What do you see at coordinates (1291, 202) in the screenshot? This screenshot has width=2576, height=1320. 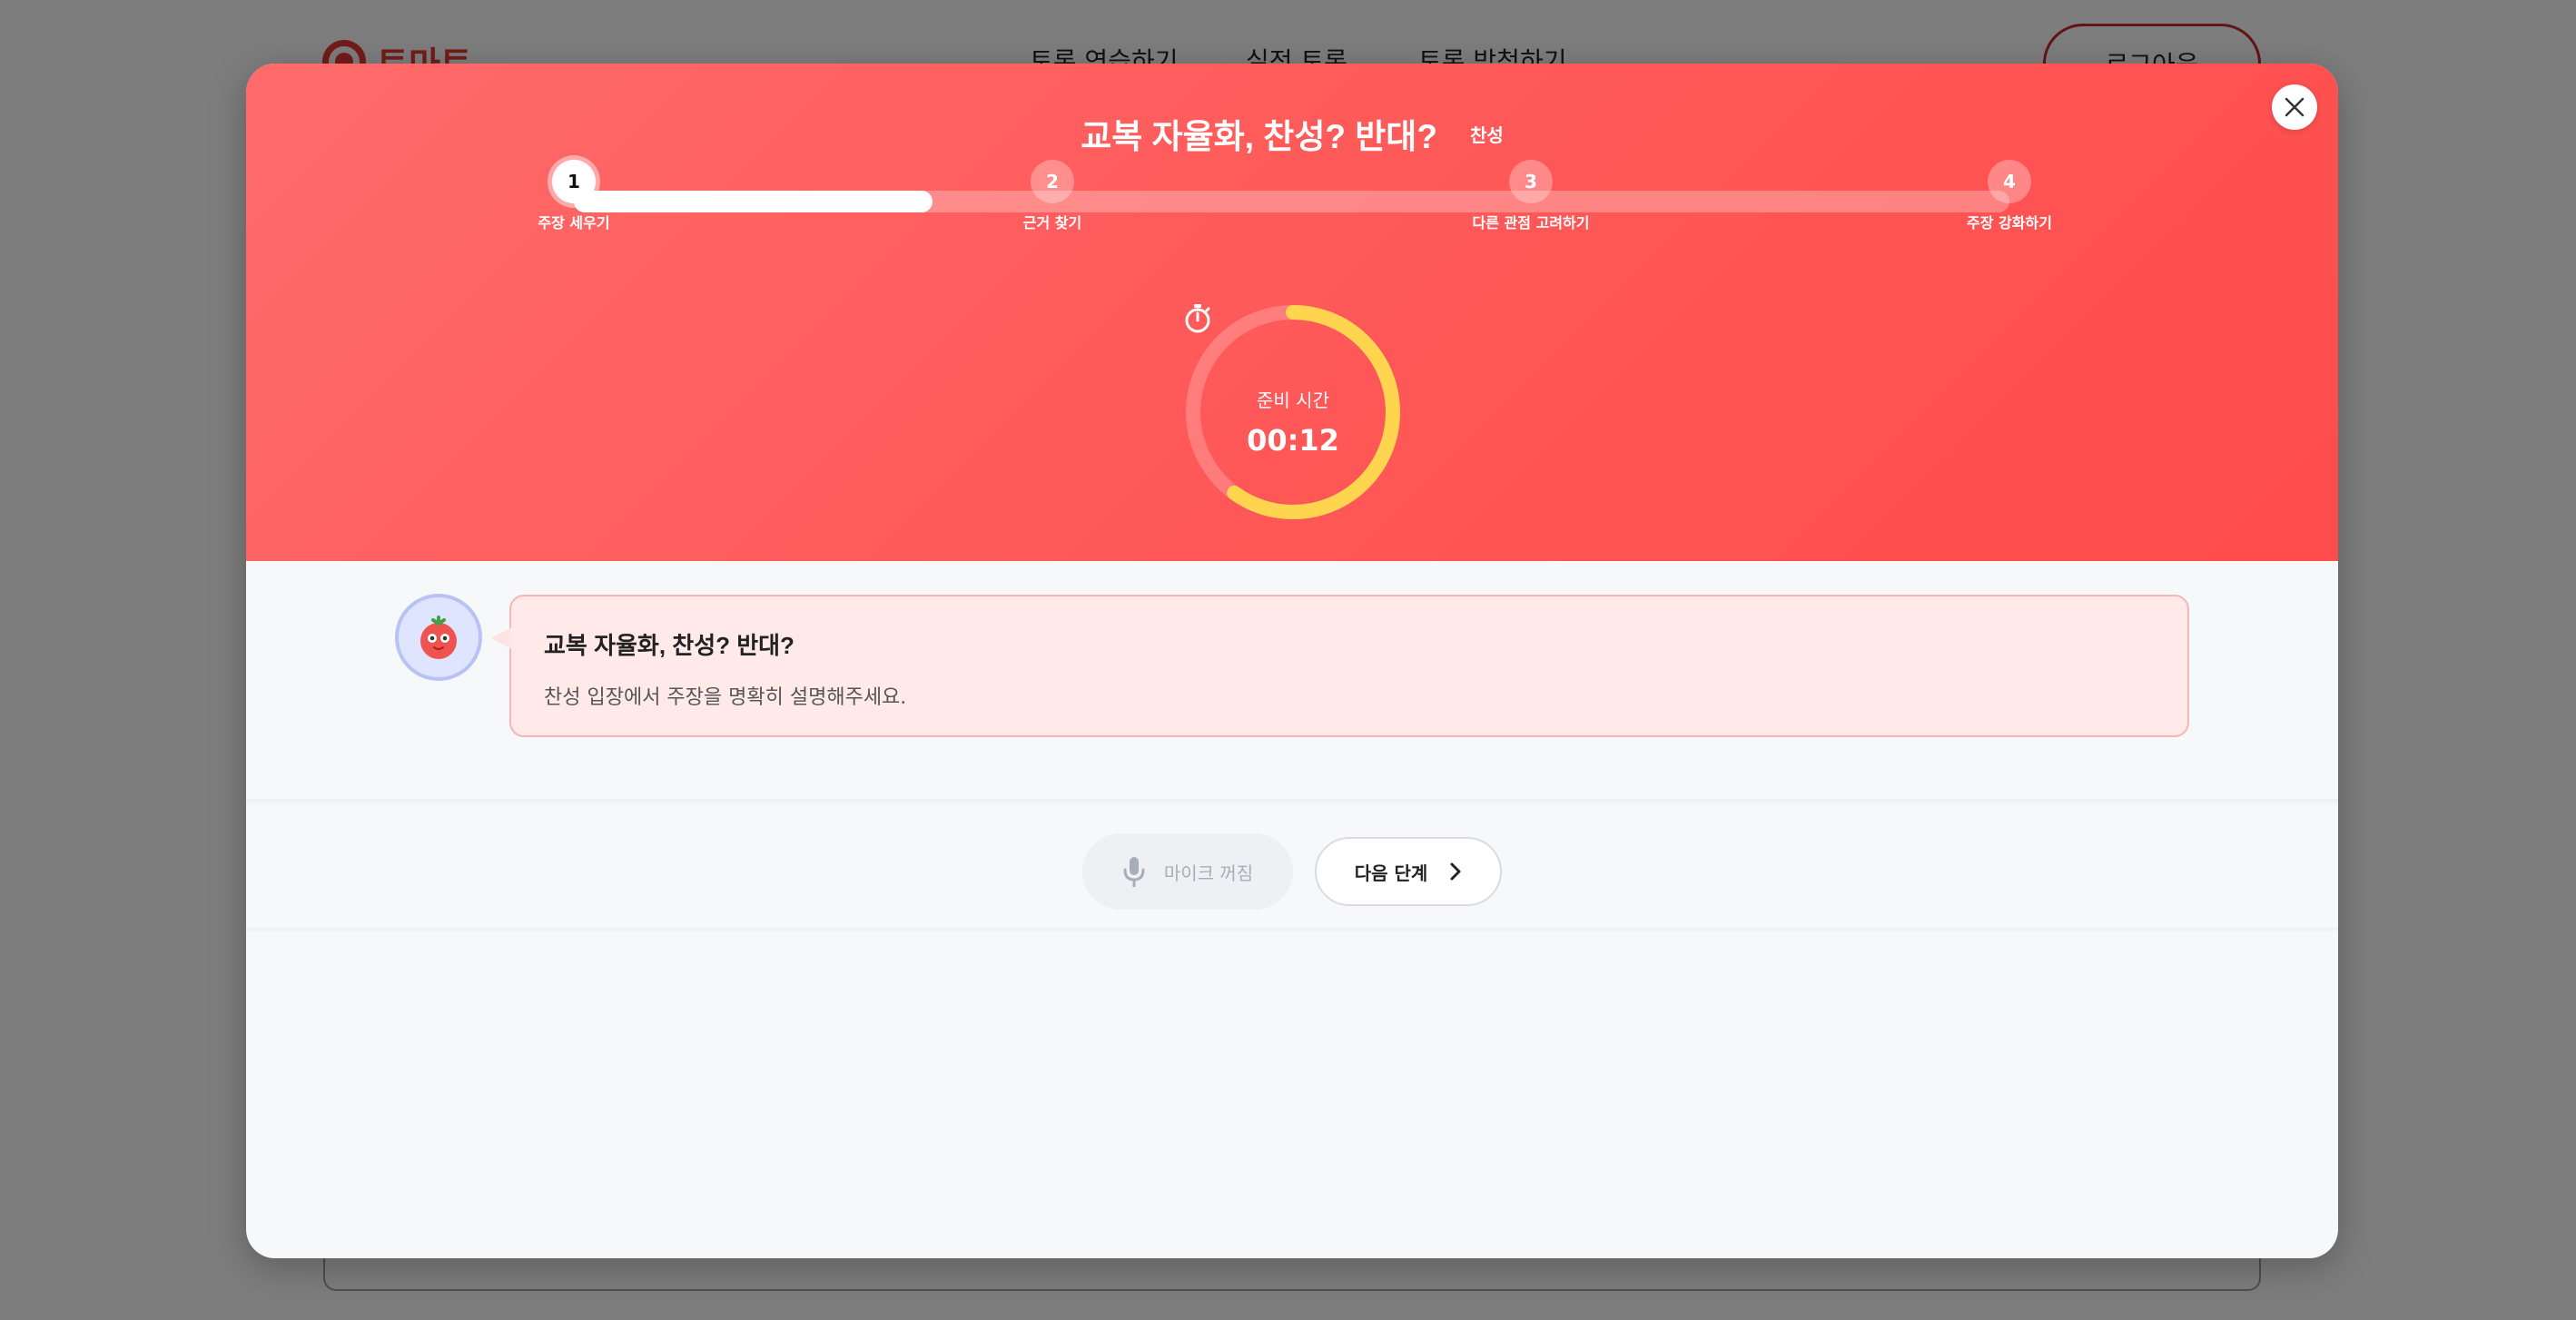 I see `progress-track` at bounding box center [1291, 202].